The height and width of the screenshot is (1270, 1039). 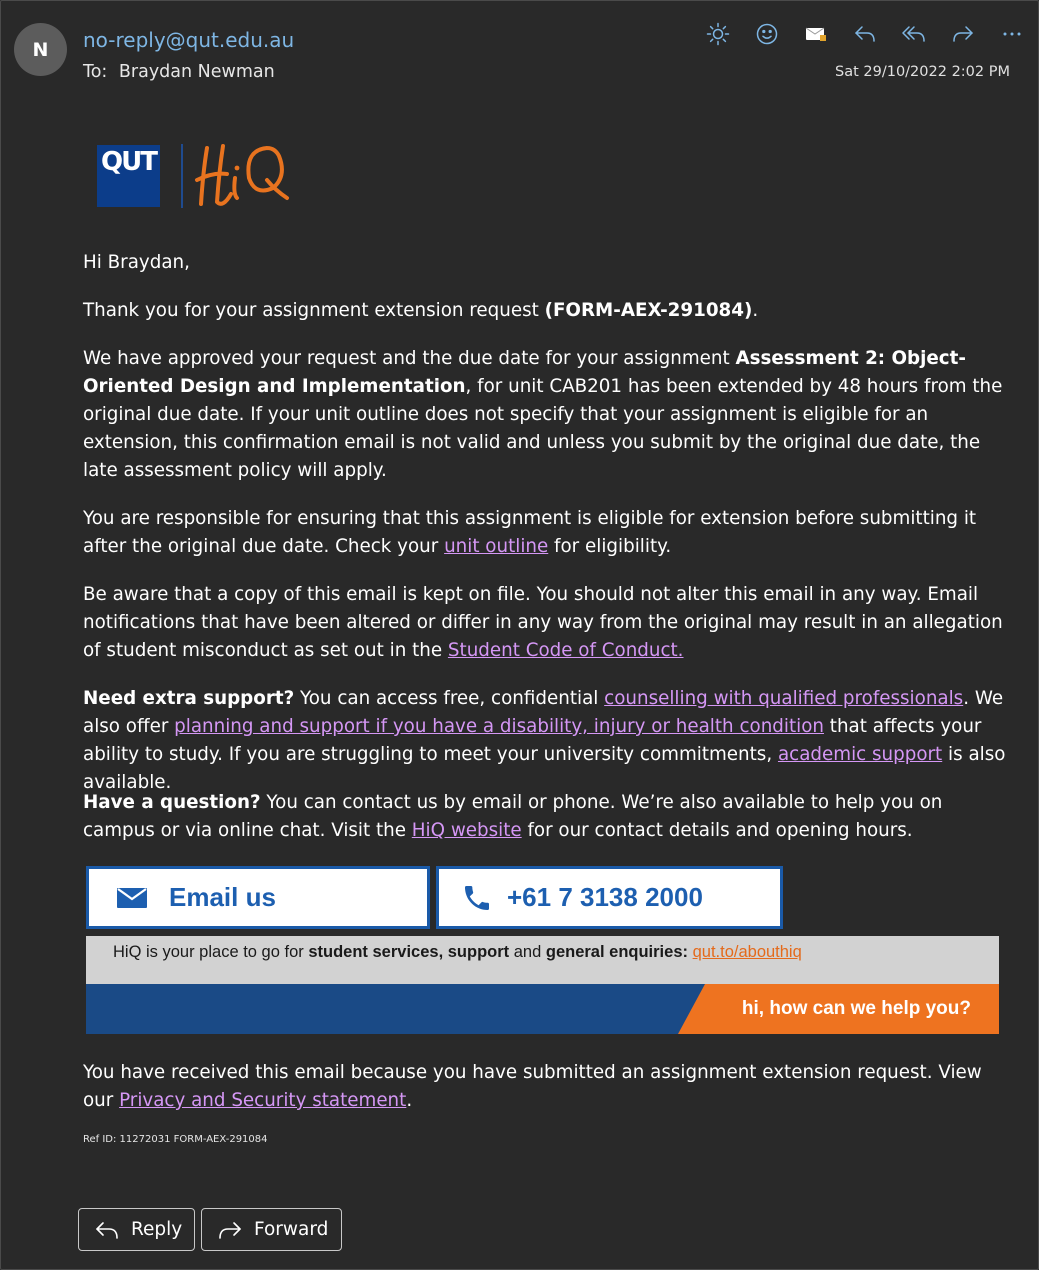 What do you see at coordinates (128, 176) in the screenshot?
I see `qut-logo: QUT` at bounding box center [128, 176].